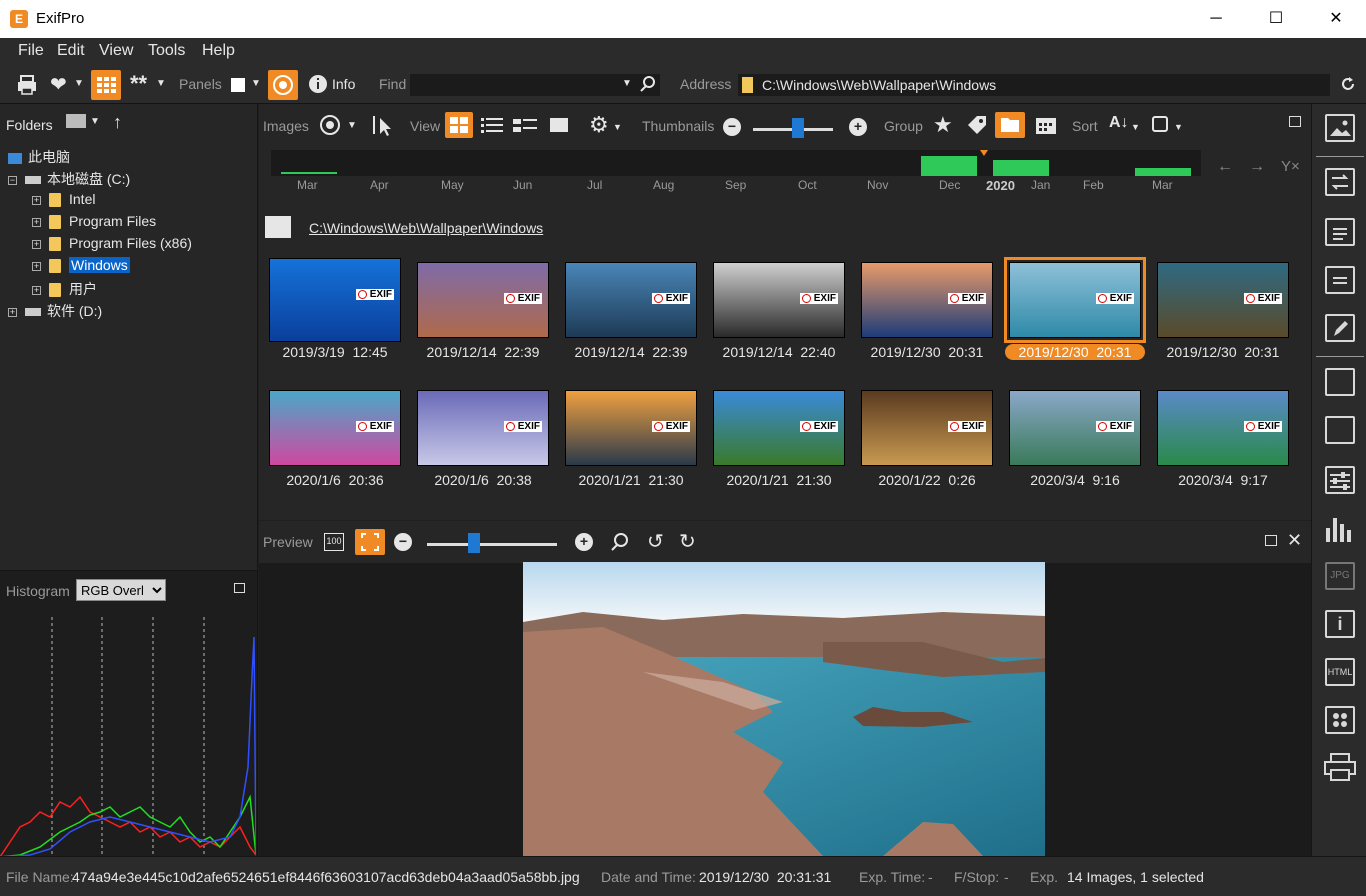 This screenshot has width=1366, height=896. Describe the element at coordinates (459, 125) in the screenshot. I see `view-thumbnails-button` at that location.